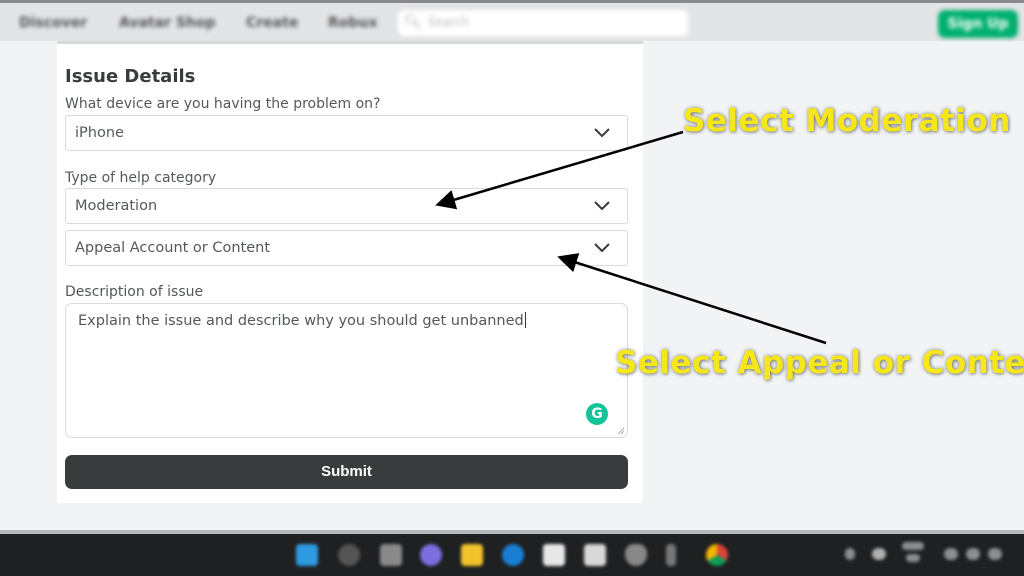  I want to click on category-select-value: Moderation, so click(116, 206).